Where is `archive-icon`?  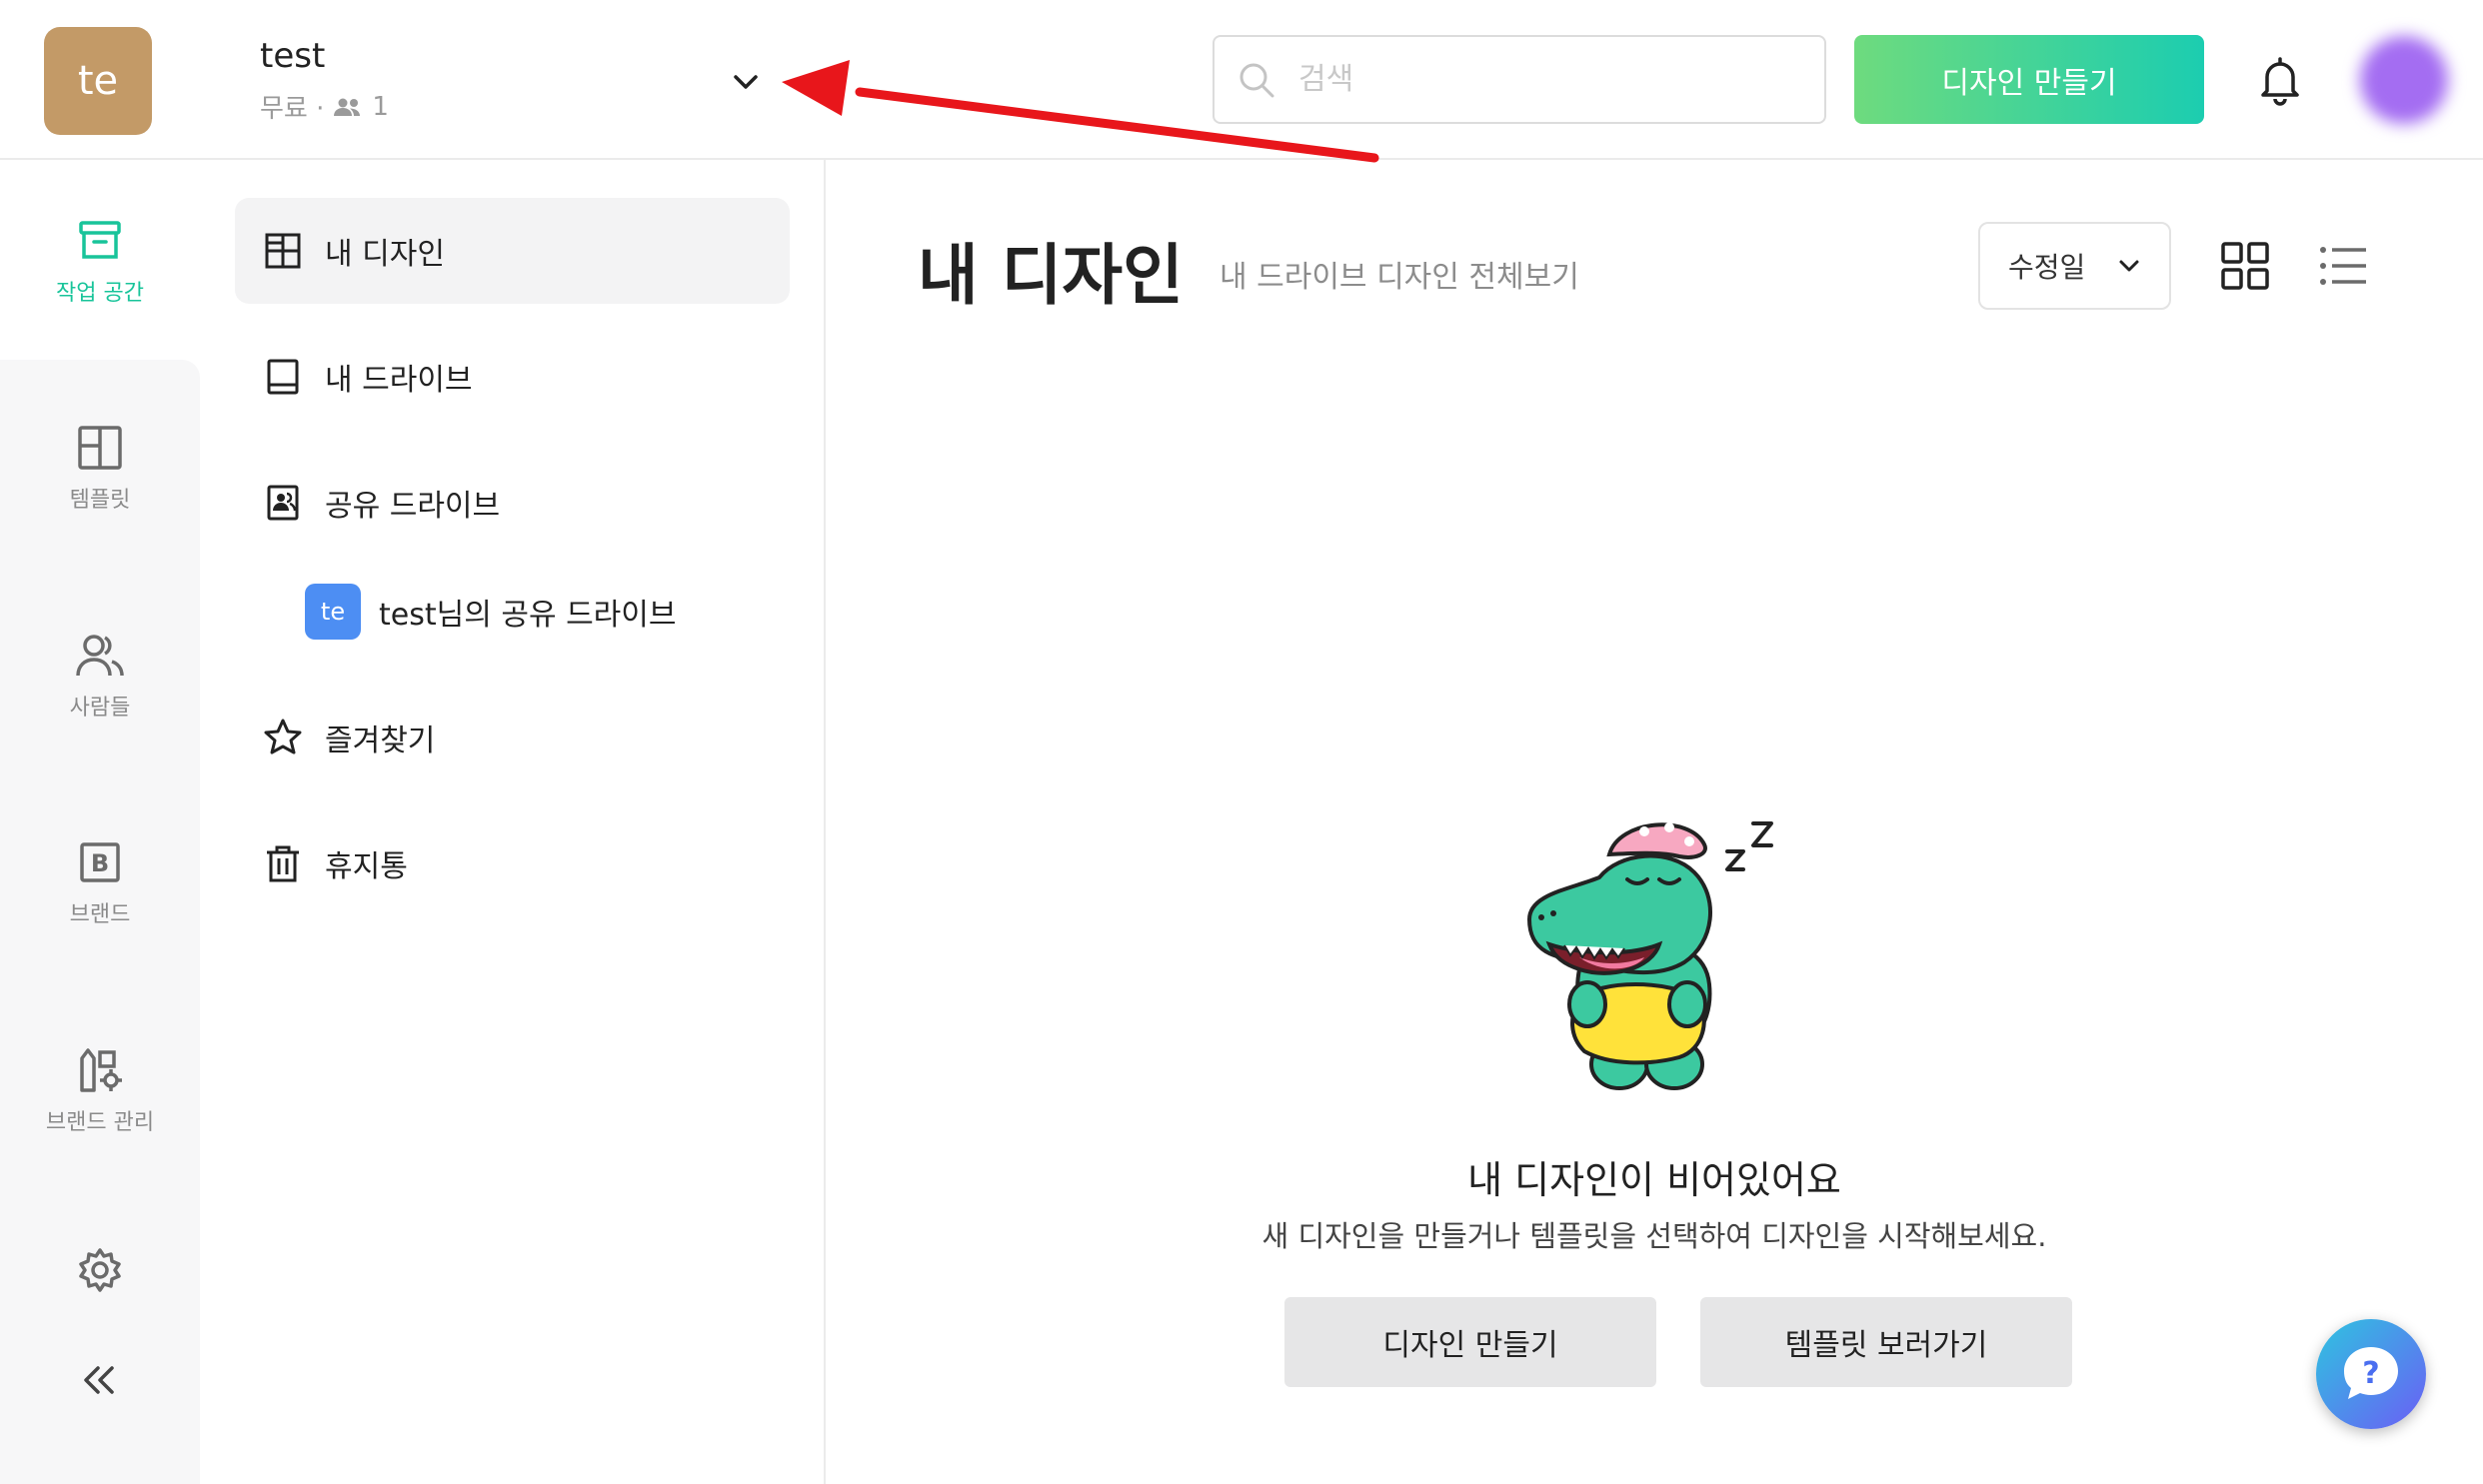
archive-icon is located at coordinates (100, 240).